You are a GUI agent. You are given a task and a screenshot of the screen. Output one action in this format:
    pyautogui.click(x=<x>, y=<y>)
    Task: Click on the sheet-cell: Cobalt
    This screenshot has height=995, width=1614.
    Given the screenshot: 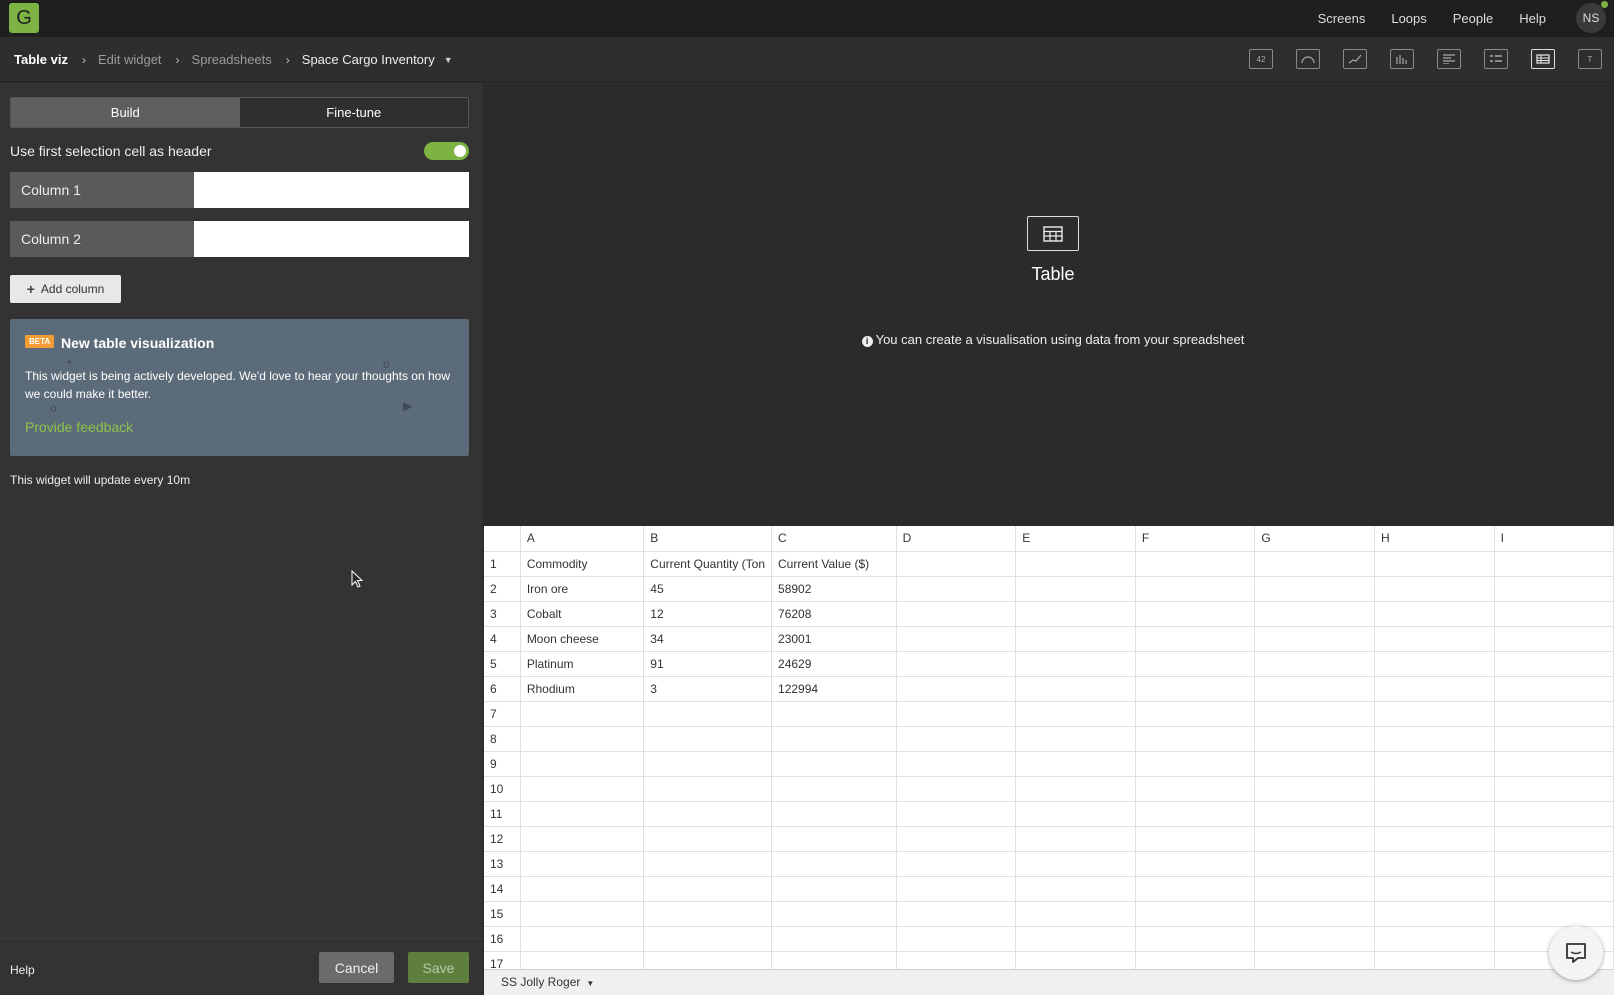 What is the action you would take?
    pyautogui.click(x=582, y=614)
    